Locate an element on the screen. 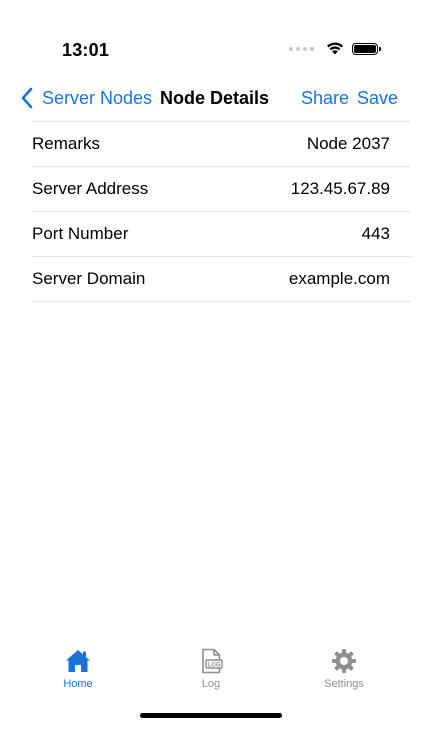 The image size is (422, 750). save-button: Save is located at coordinates (377, 98).